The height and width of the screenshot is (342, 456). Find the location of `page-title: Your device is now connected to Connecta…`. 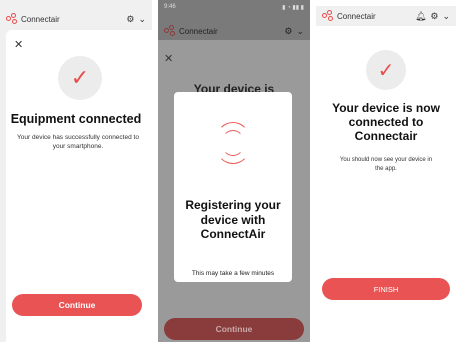

page-title: Your device is now connected to Connecta… is located at coordinates (386, 122).